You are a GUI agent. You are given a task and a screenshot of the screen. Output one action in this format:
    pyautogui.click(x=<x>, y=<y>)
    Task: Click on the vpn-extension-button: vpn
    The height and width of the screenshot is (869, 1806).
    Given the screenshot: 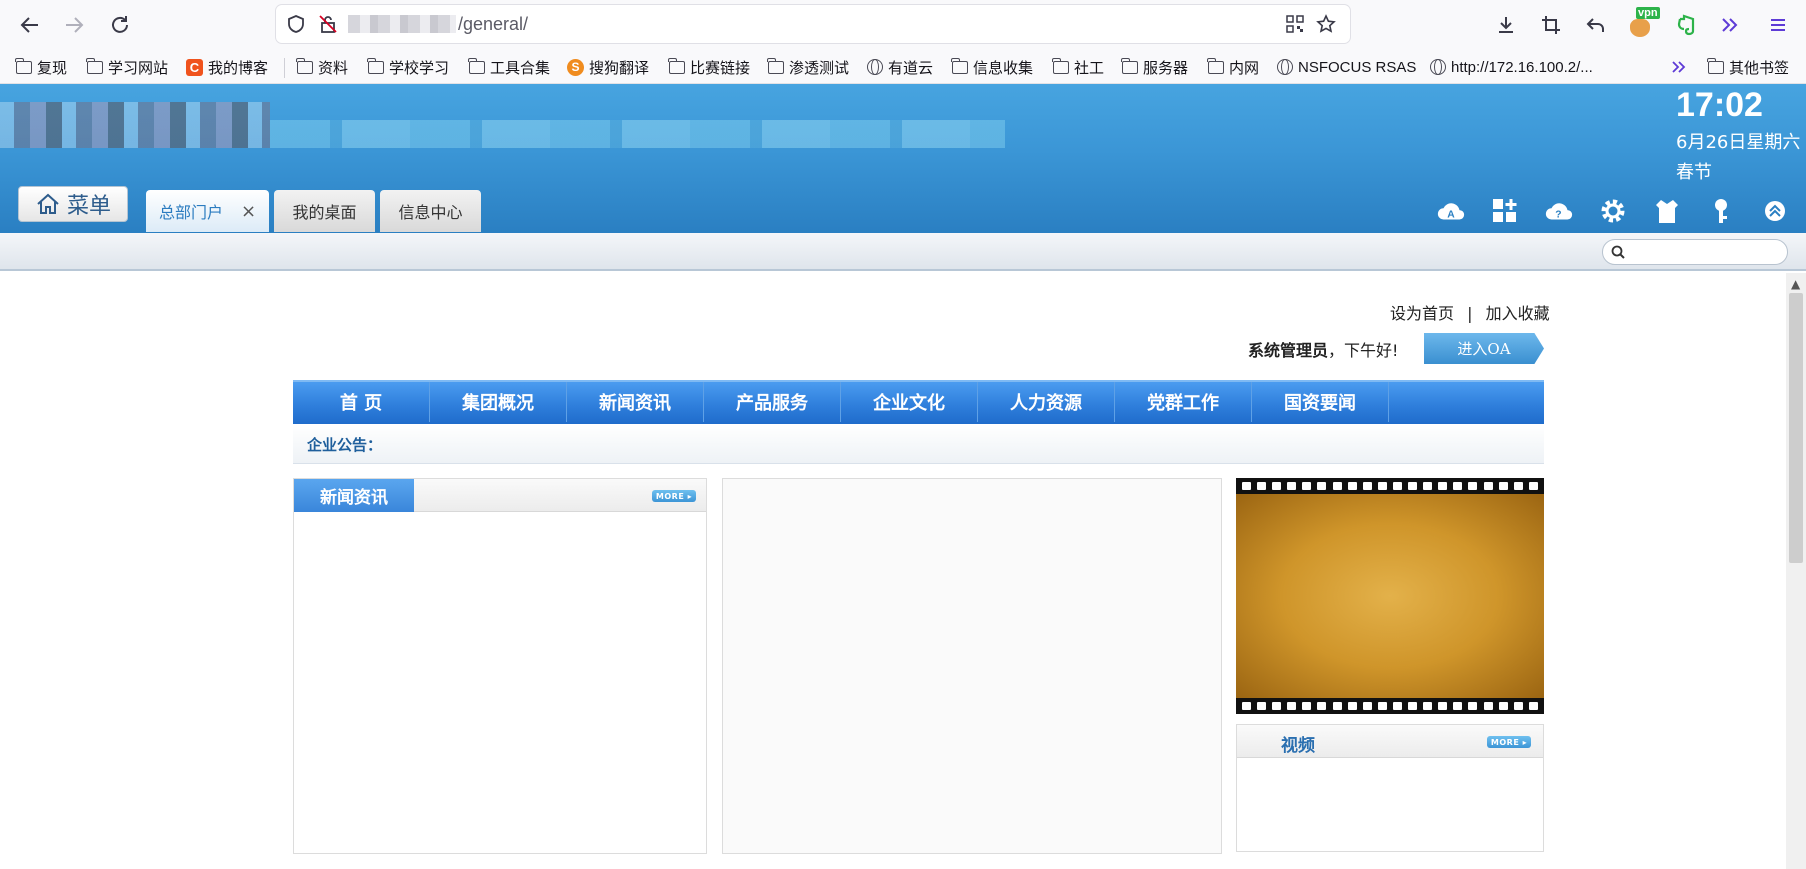 What is the action you would take?
    pyautogui.click(x=1642, y=24)
    